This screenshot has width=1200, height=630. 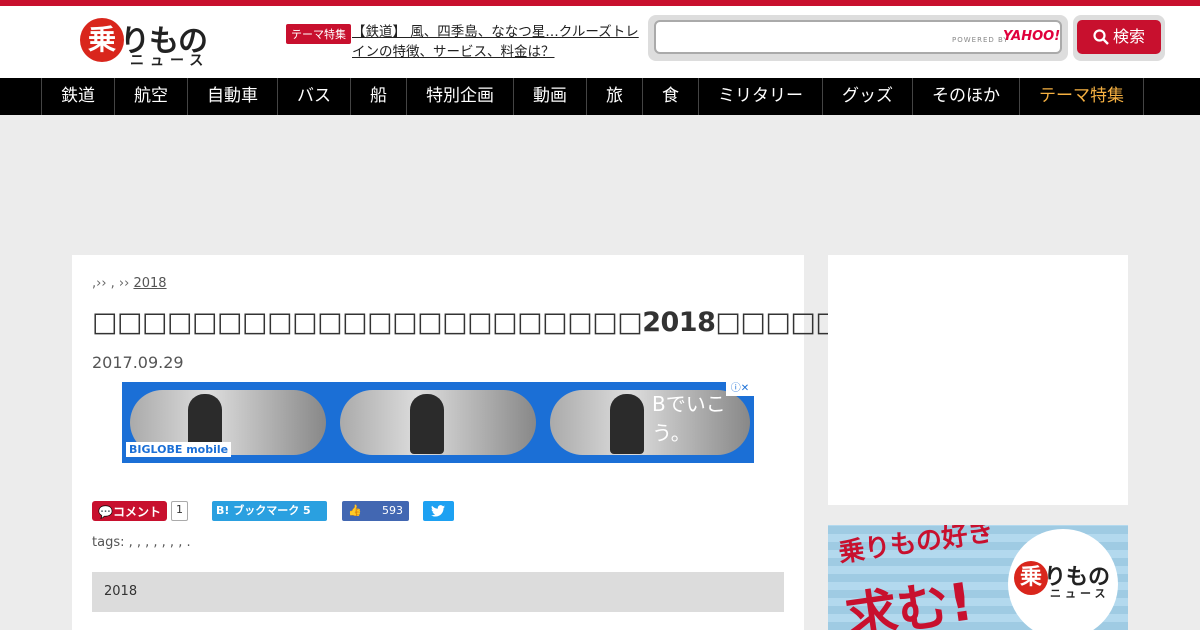 I want to click on ad-banner: BIGLOBE mobile Bでいこう。 ⓘ✕, so click(x=438, y=422).